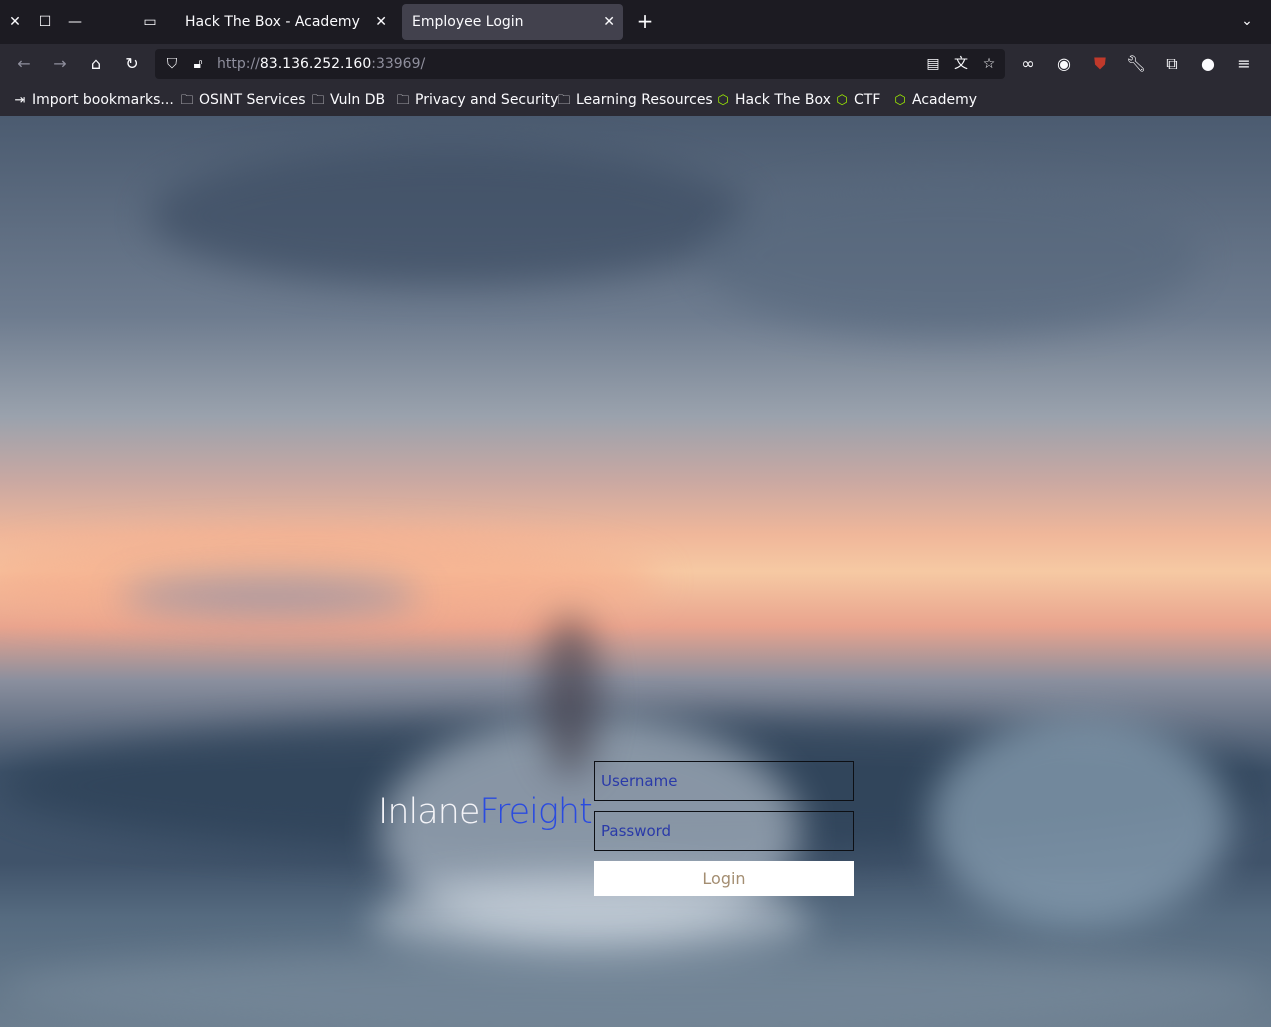  Describe the element at coordinates (272, 22) in the screenshot. I see `tab-label: Hack The Box - Academy` at that location.